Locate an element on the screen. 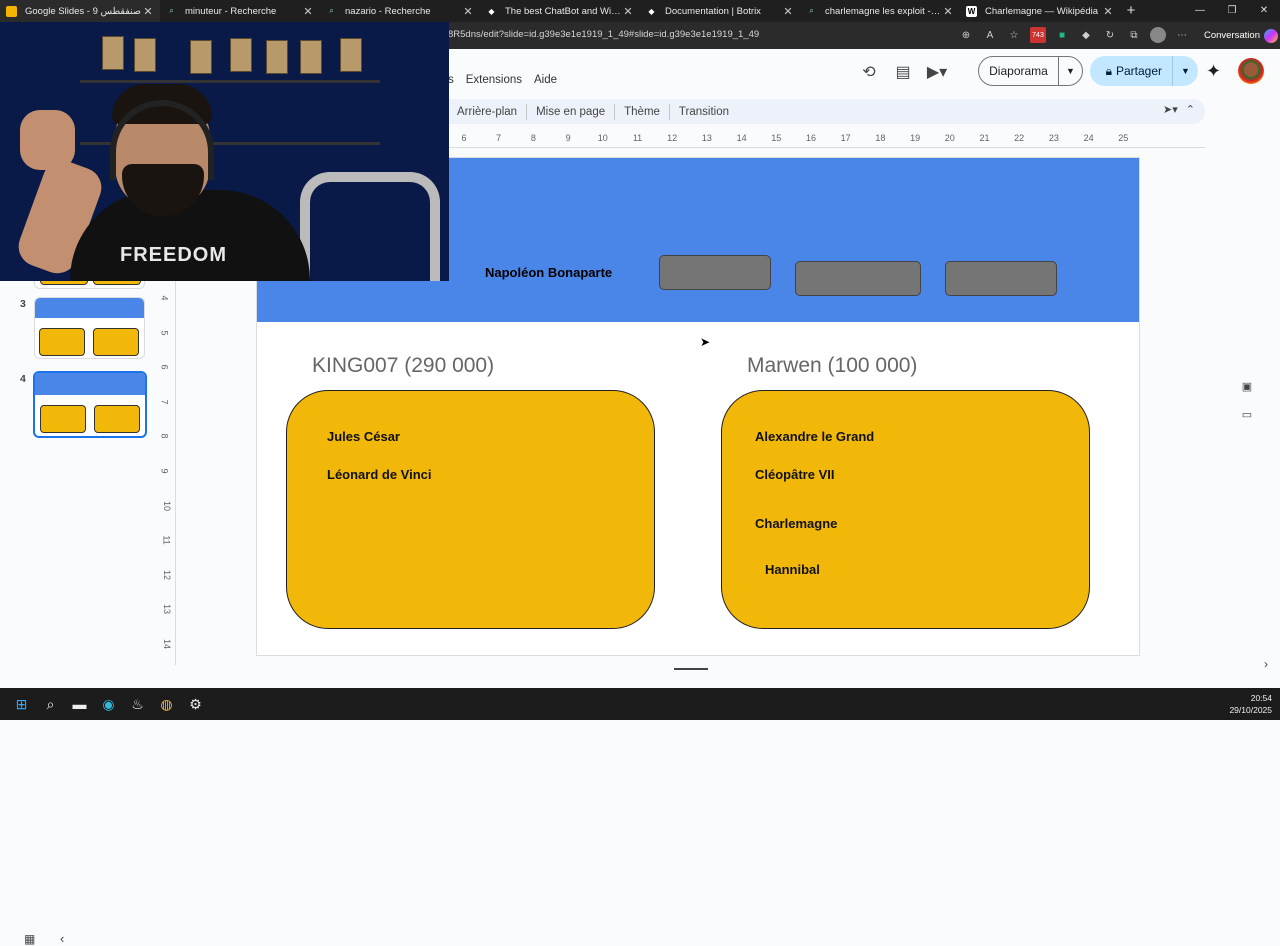 The image size is (1280, 946). chevron-up-icon: ⌃ is located at coordinates (1190, 109).